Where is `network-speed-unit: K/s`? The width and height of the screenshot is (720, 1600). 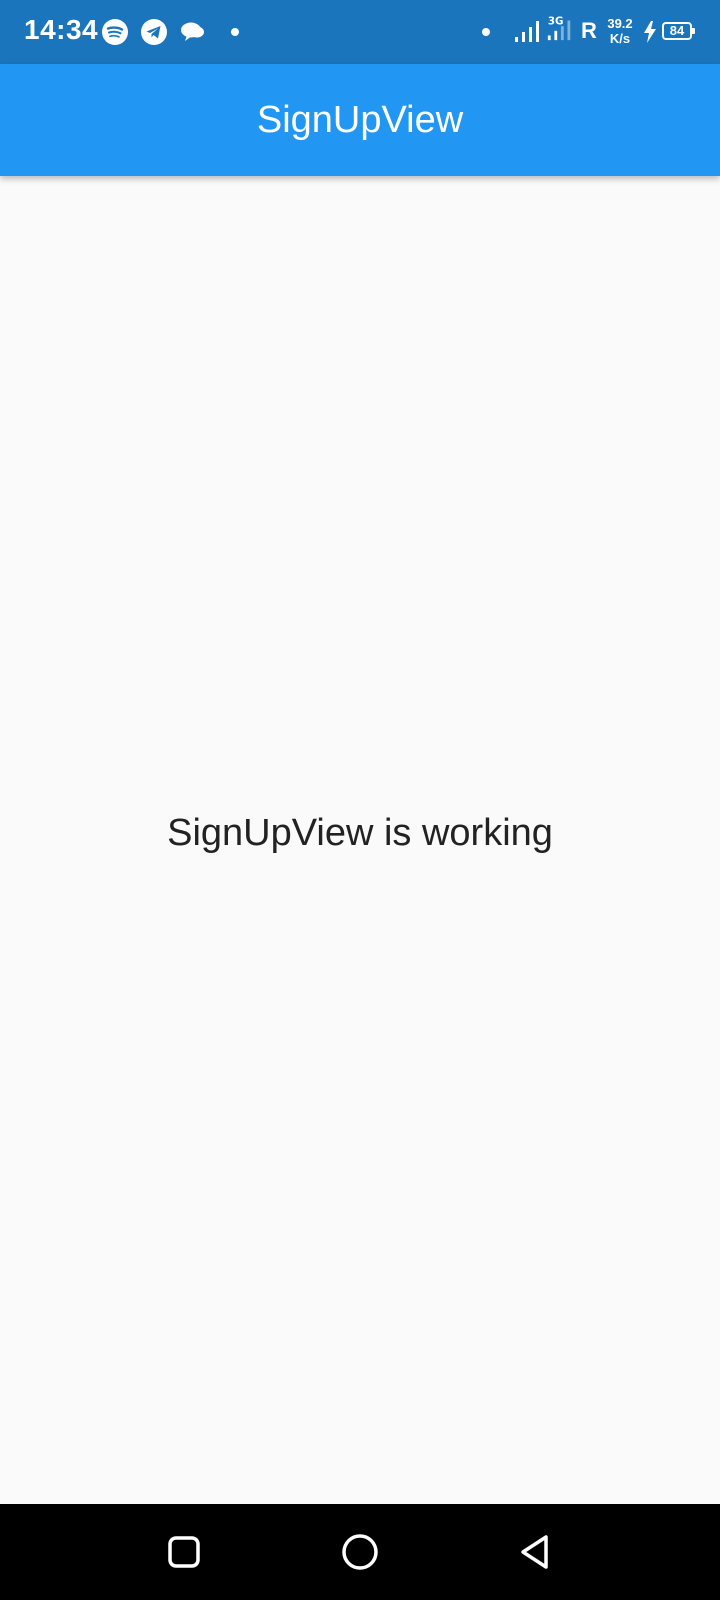 network-speed-unit: K/s is located at coordinates (620, 38).